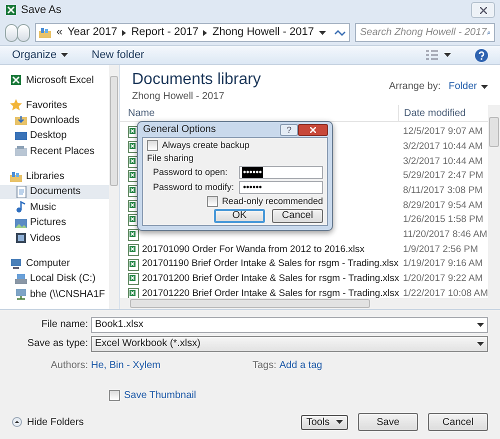 The width and height of the screenshot is (500, 439). What do you see at coordinates (443, 176) in the screenshot?
I see `date-modified: 5/29/2017 2:47 PM` at bounding box center [443, 176].